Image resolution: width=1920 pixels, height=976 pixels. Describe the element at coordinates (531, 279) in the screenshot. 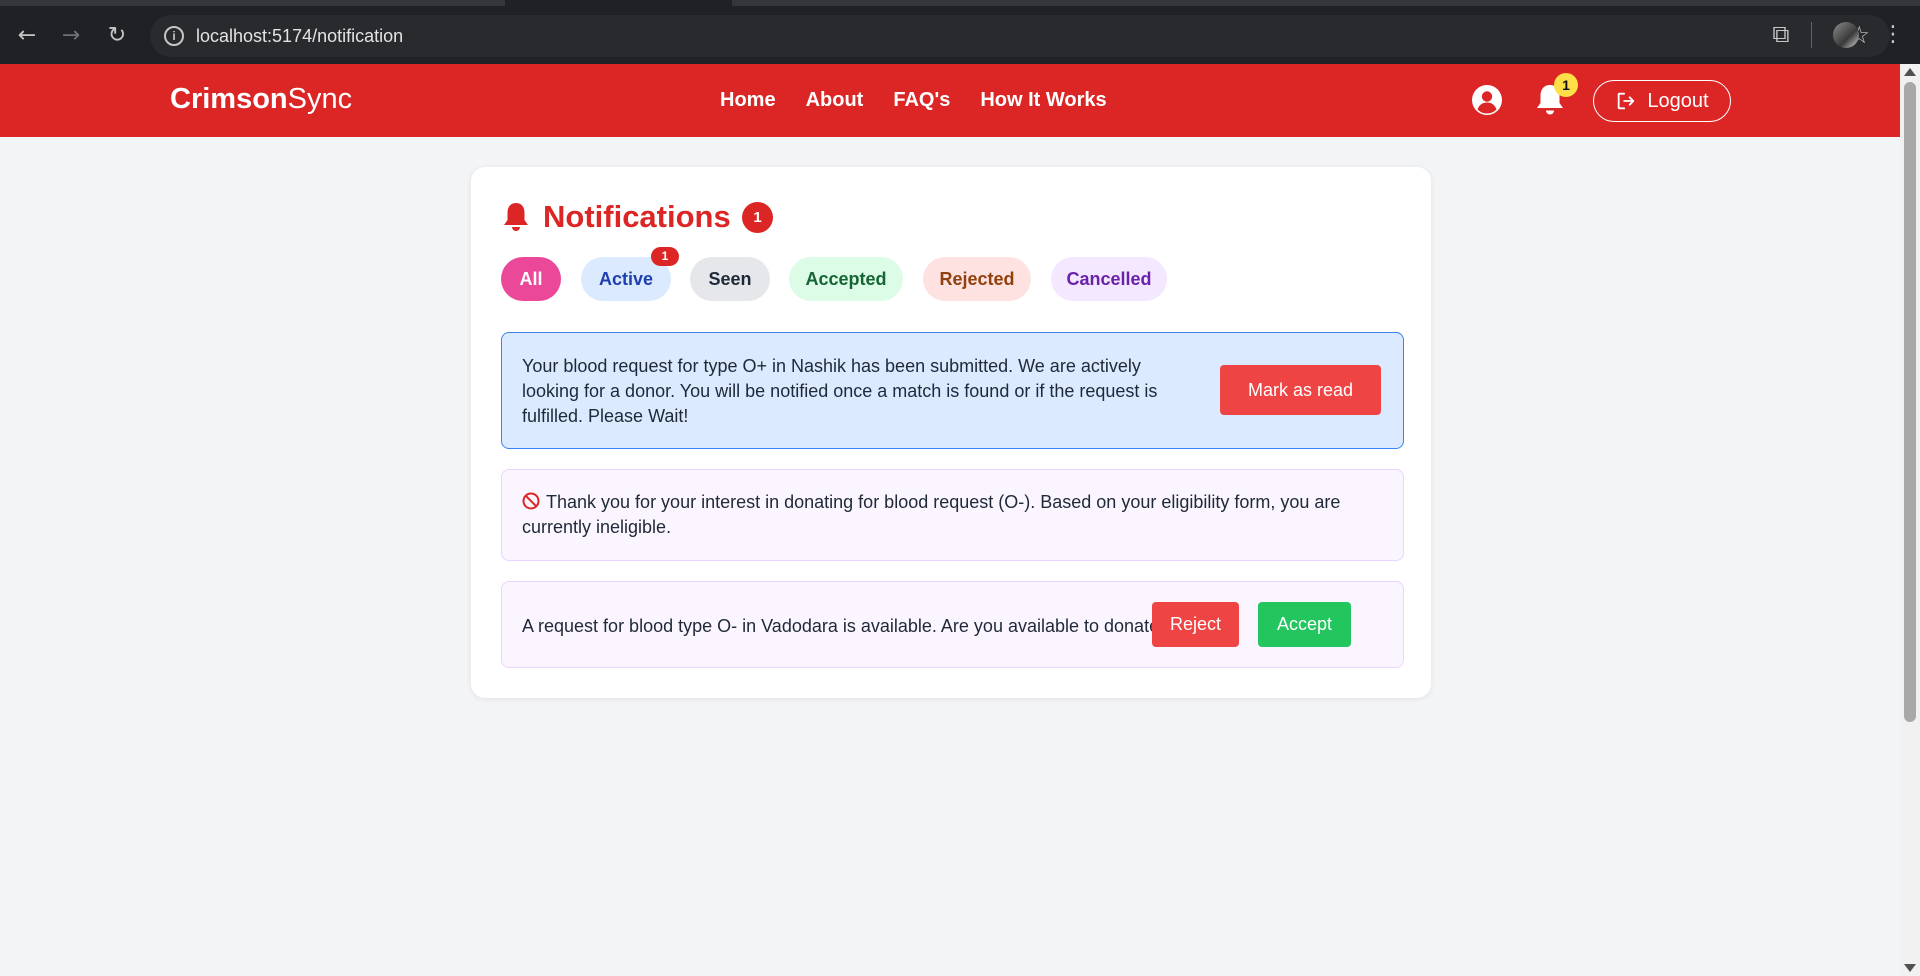

I see `filter-all: All` at that location.